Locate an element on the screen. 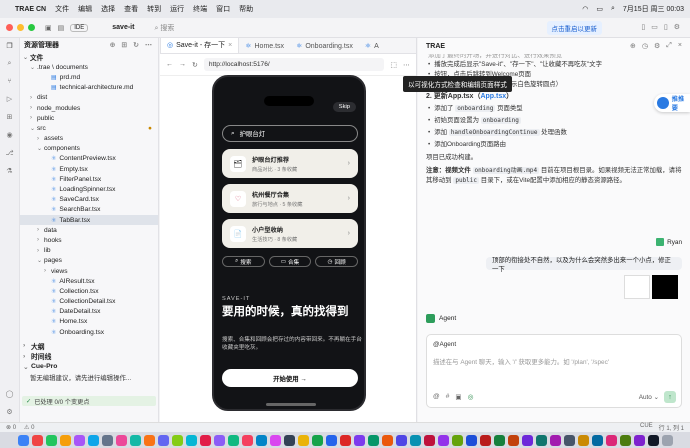 The width and height of the screenshot is (690, 448). start-button: 开始使用 → is located at coordinates (290, 378).